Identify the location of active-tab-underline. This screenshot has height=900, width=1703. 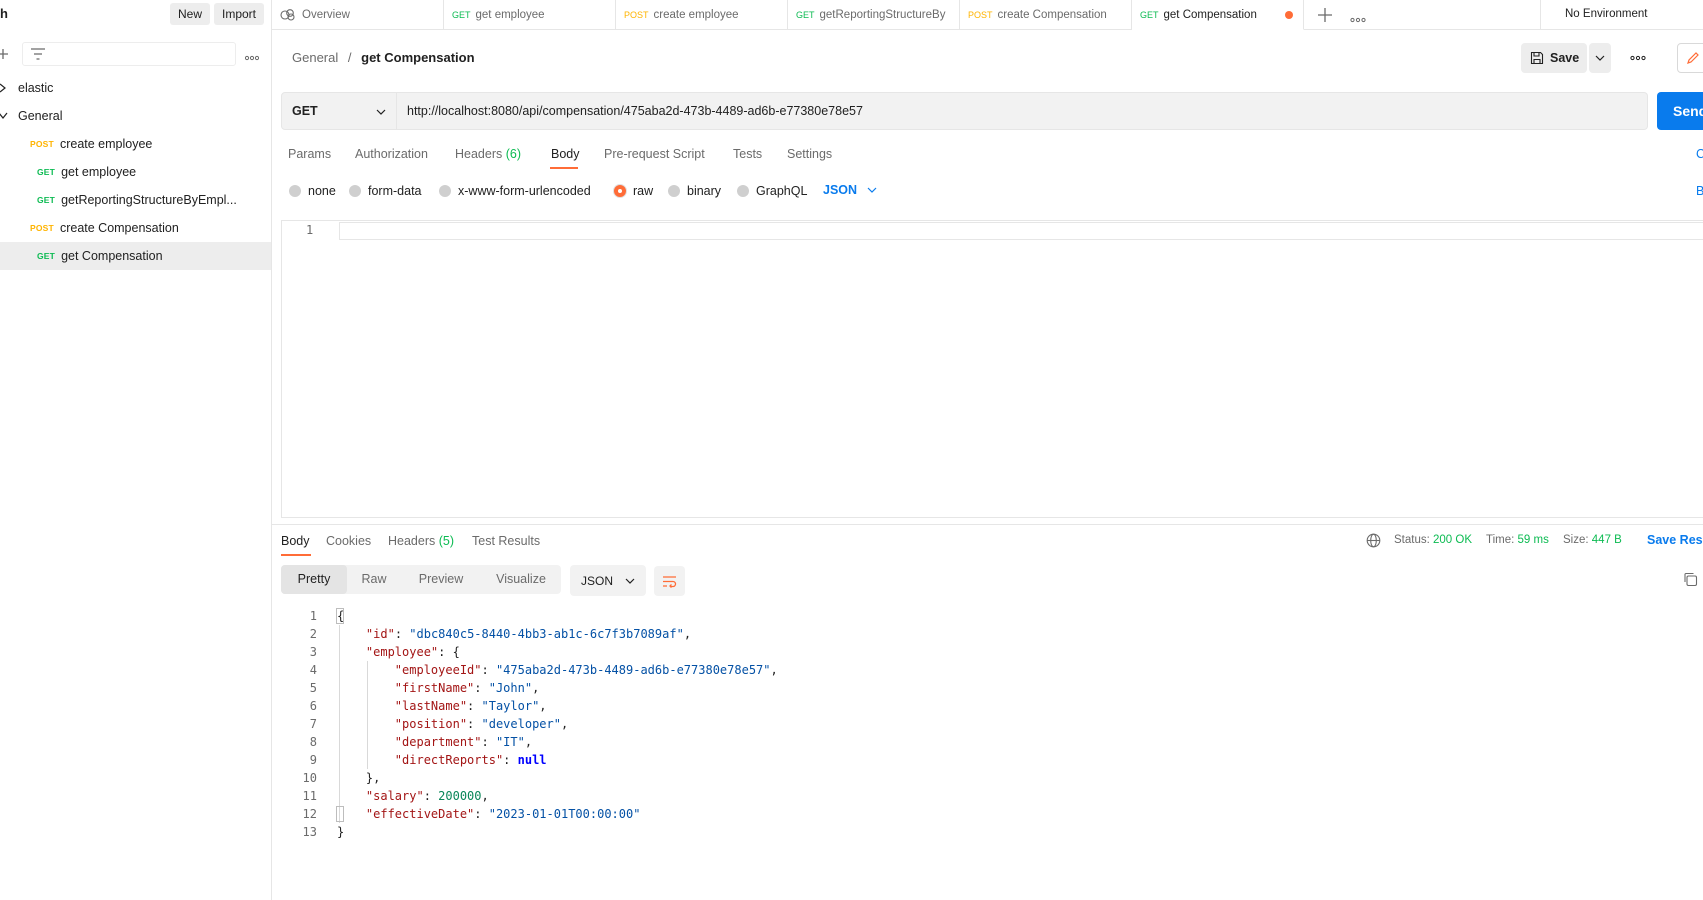
(564, 168).